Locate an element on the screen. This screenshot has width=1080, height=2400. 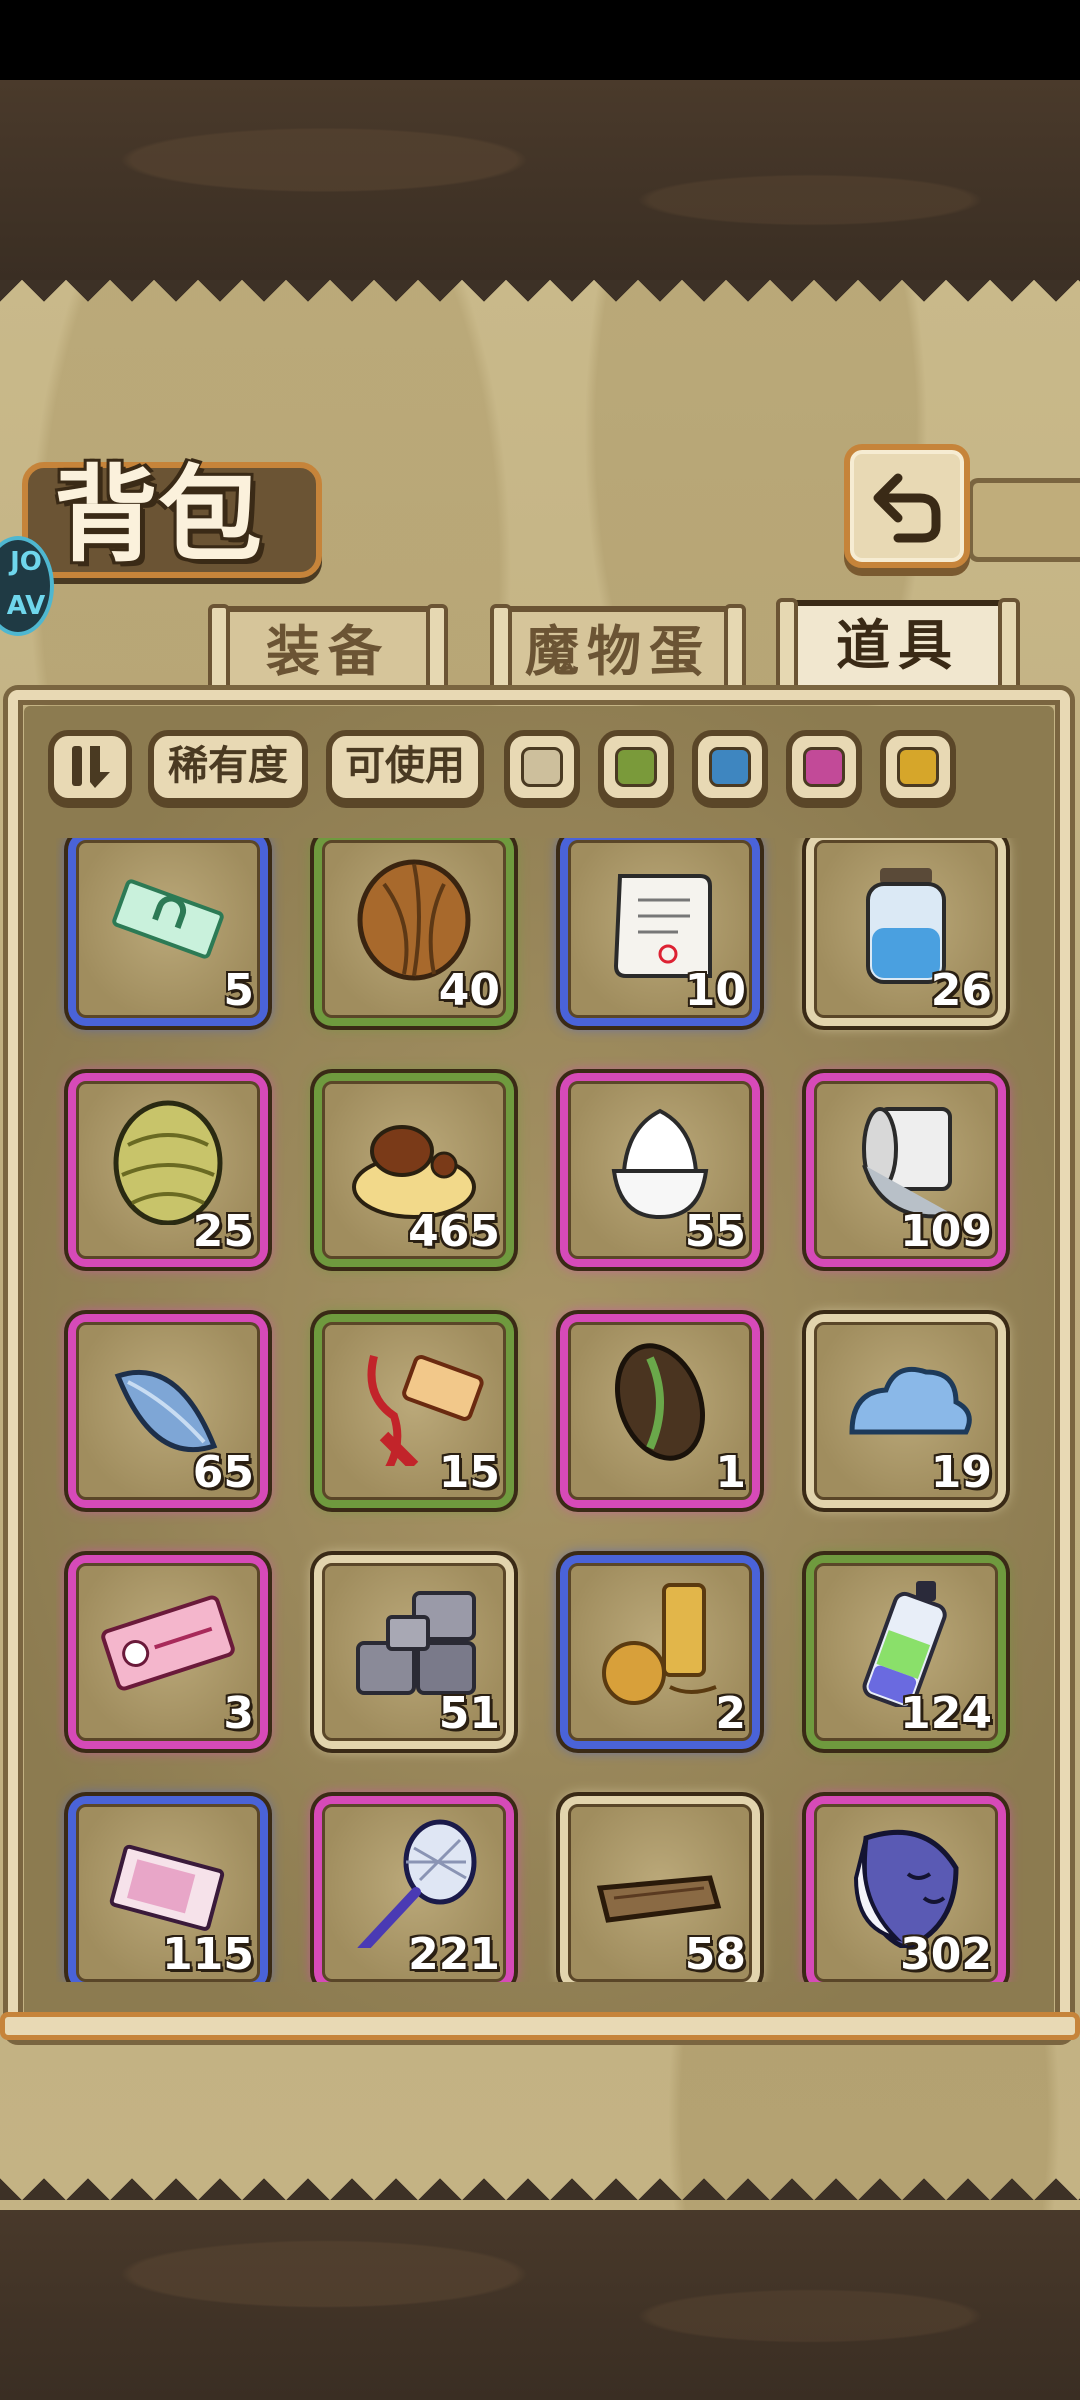
tab-equipment: 装备 is located at coordinates (328, 651).